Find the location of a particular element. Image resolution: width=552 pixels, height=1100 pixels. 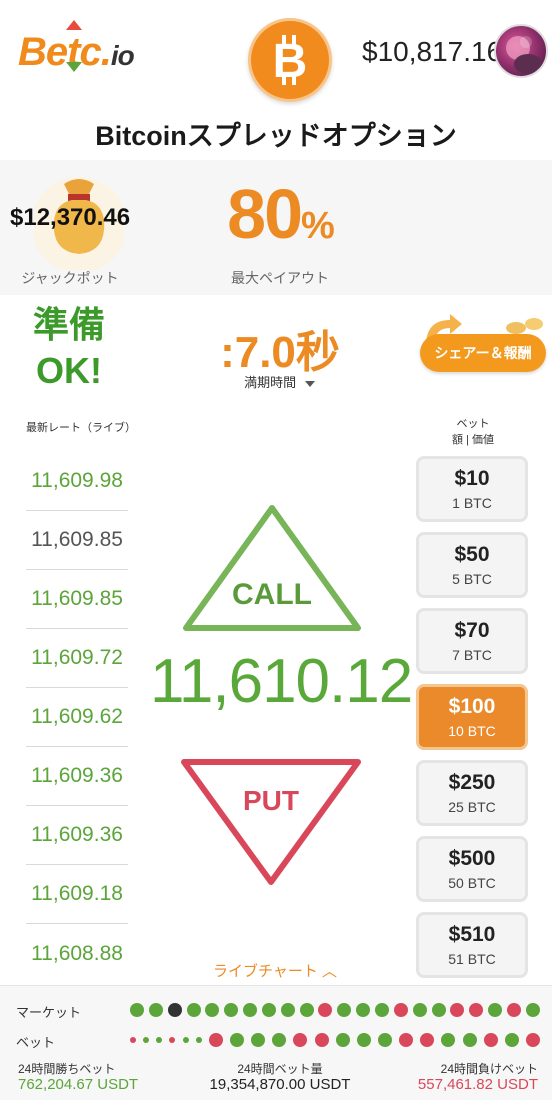

bet-option: $510 51 BTC is located at coordinates (472, 945).